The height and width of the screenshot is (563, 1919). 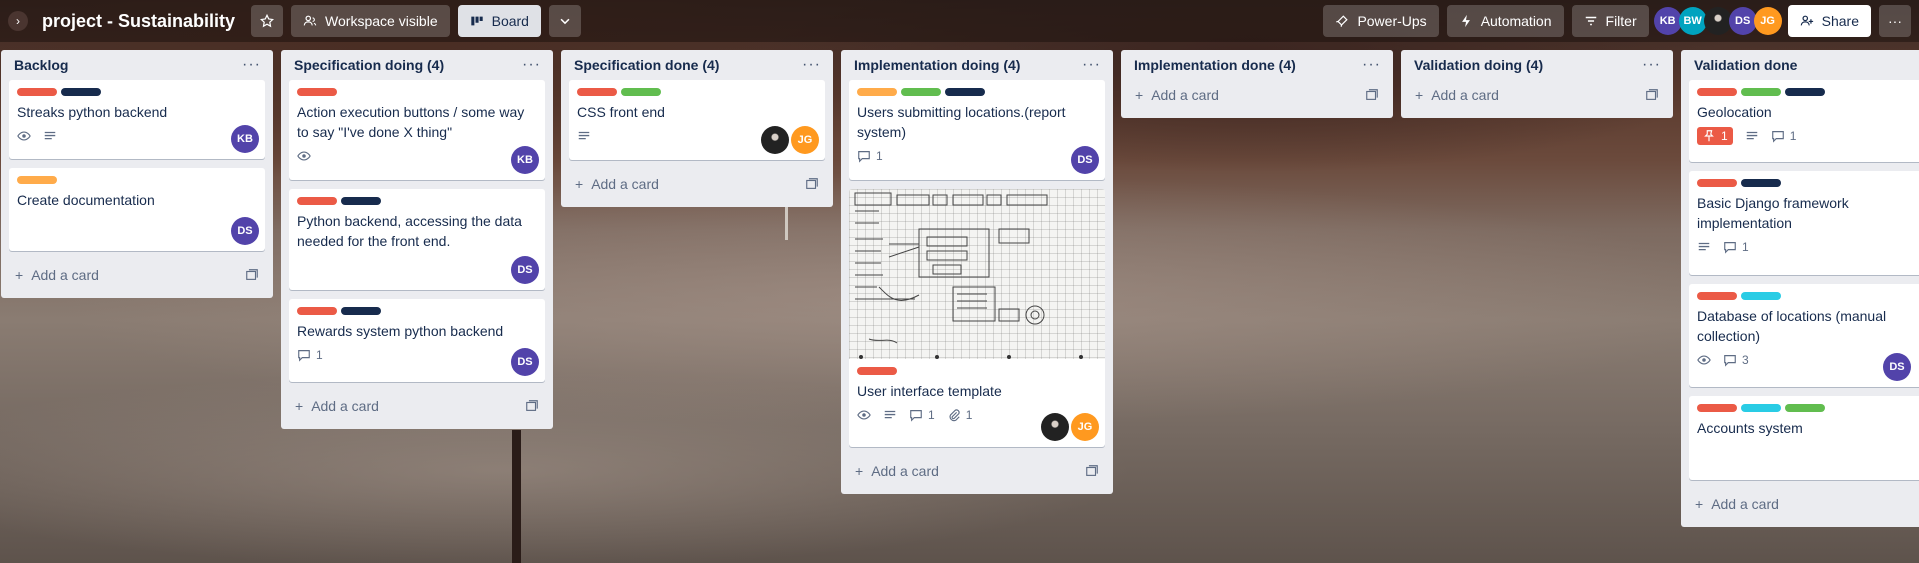 What do you see at coordinates (1804, 296) in the screenshot?
I see `card-labels` at bounding box center [1804, 296].